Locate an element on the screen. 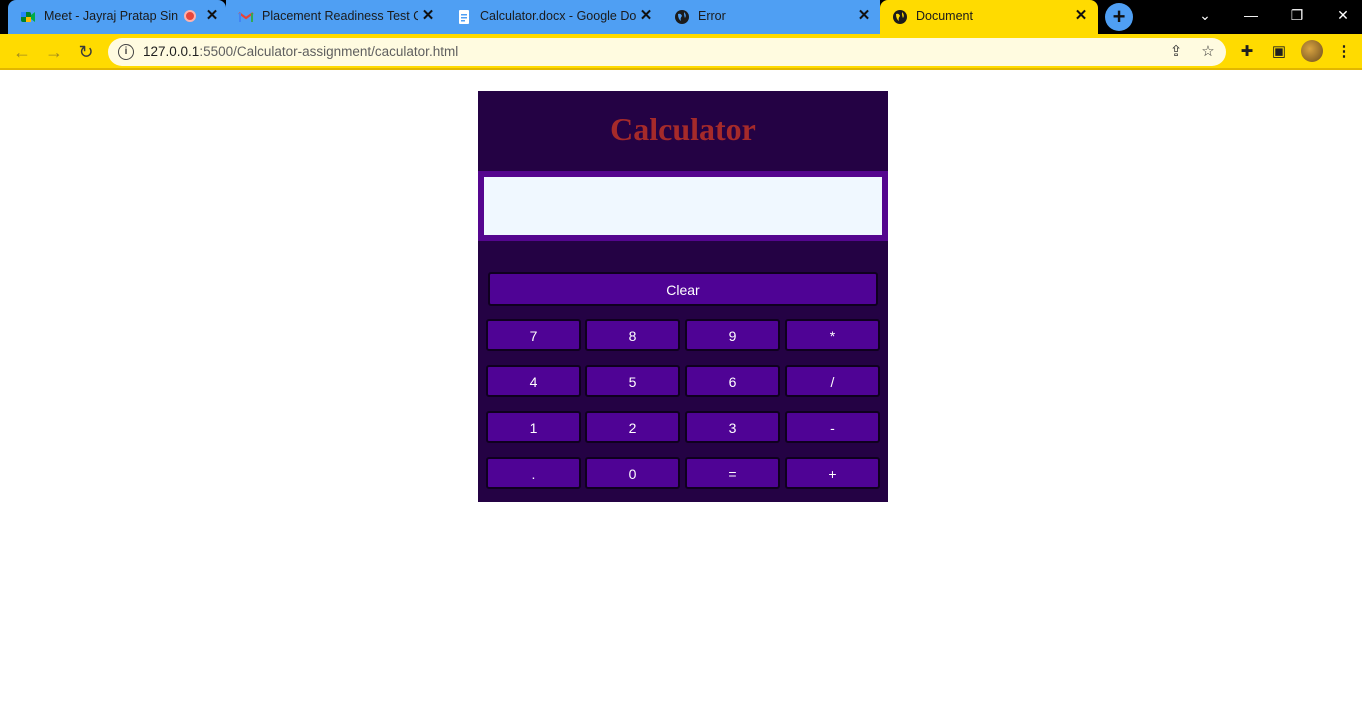  tab-title: Meet - Jayraj Pratap Singh is located at coordinates (111, 16).